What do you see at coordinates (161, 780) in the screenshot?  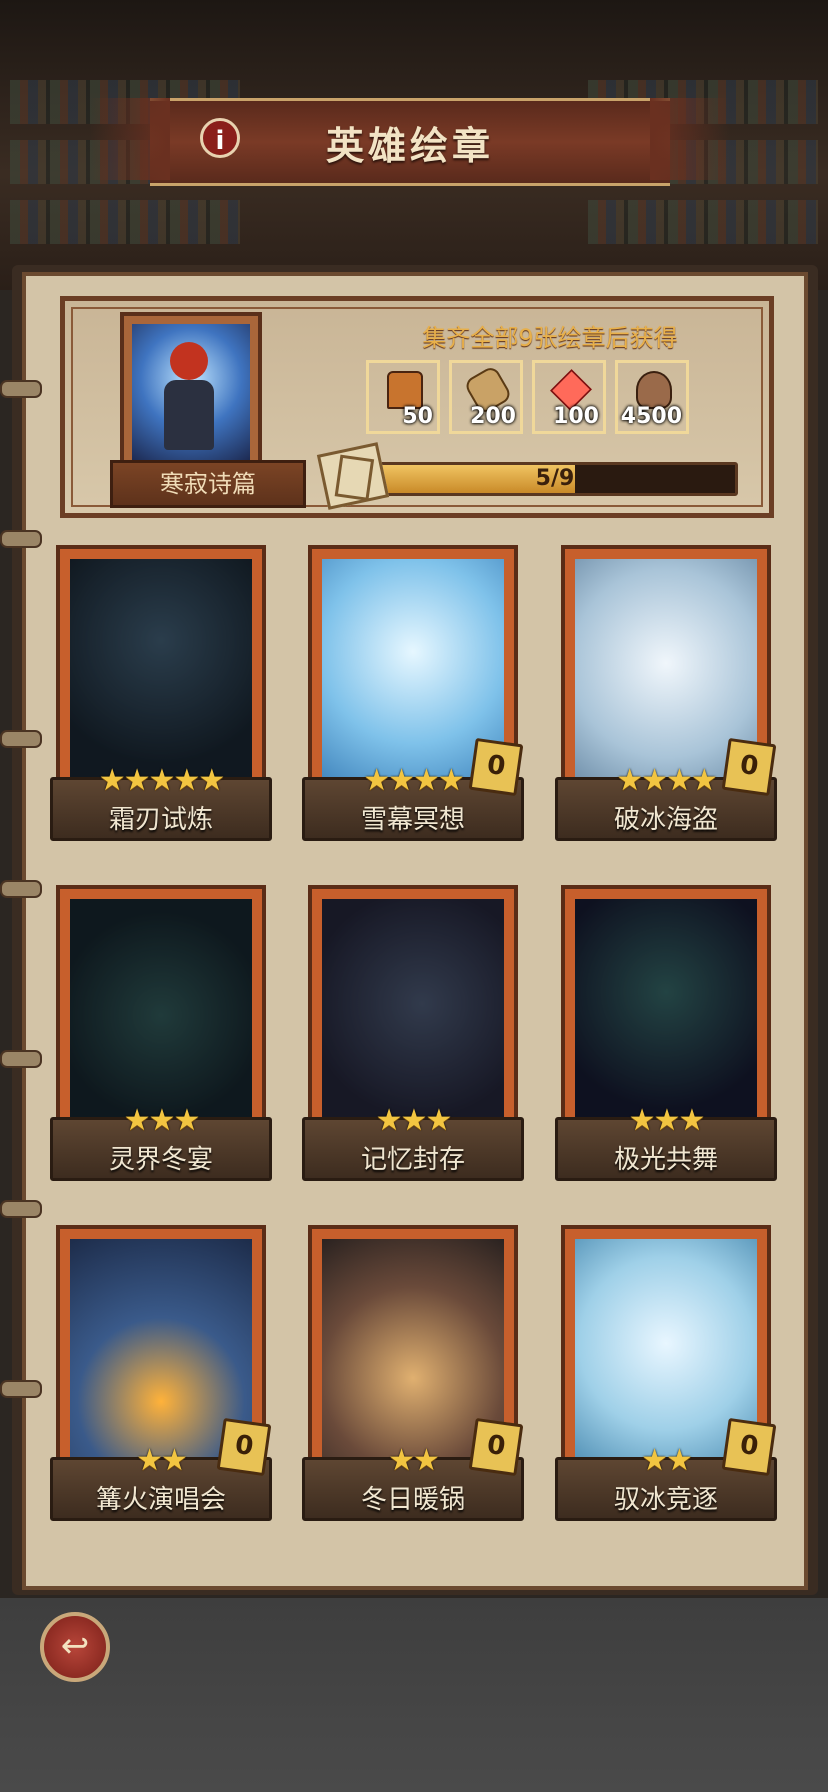 I see `card-star-rating: ★★★★★` at bounding box center [161, 780].